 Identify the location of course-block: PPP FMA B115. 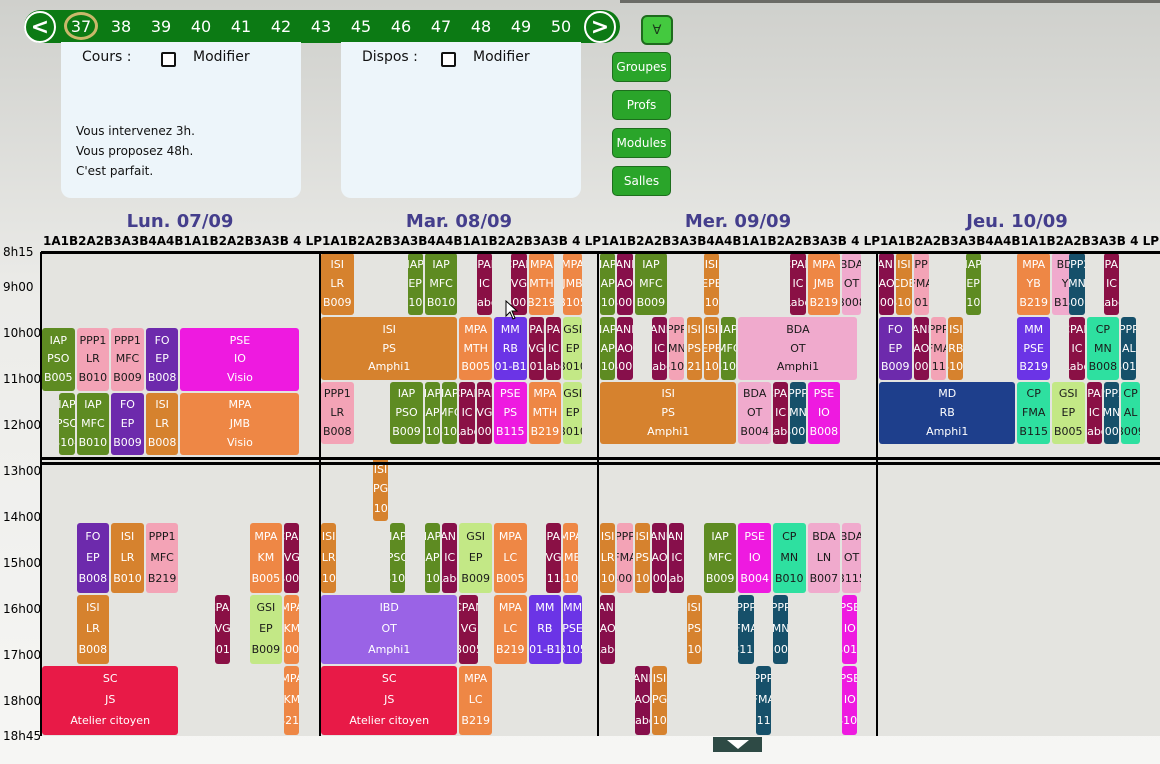
(763, 700).